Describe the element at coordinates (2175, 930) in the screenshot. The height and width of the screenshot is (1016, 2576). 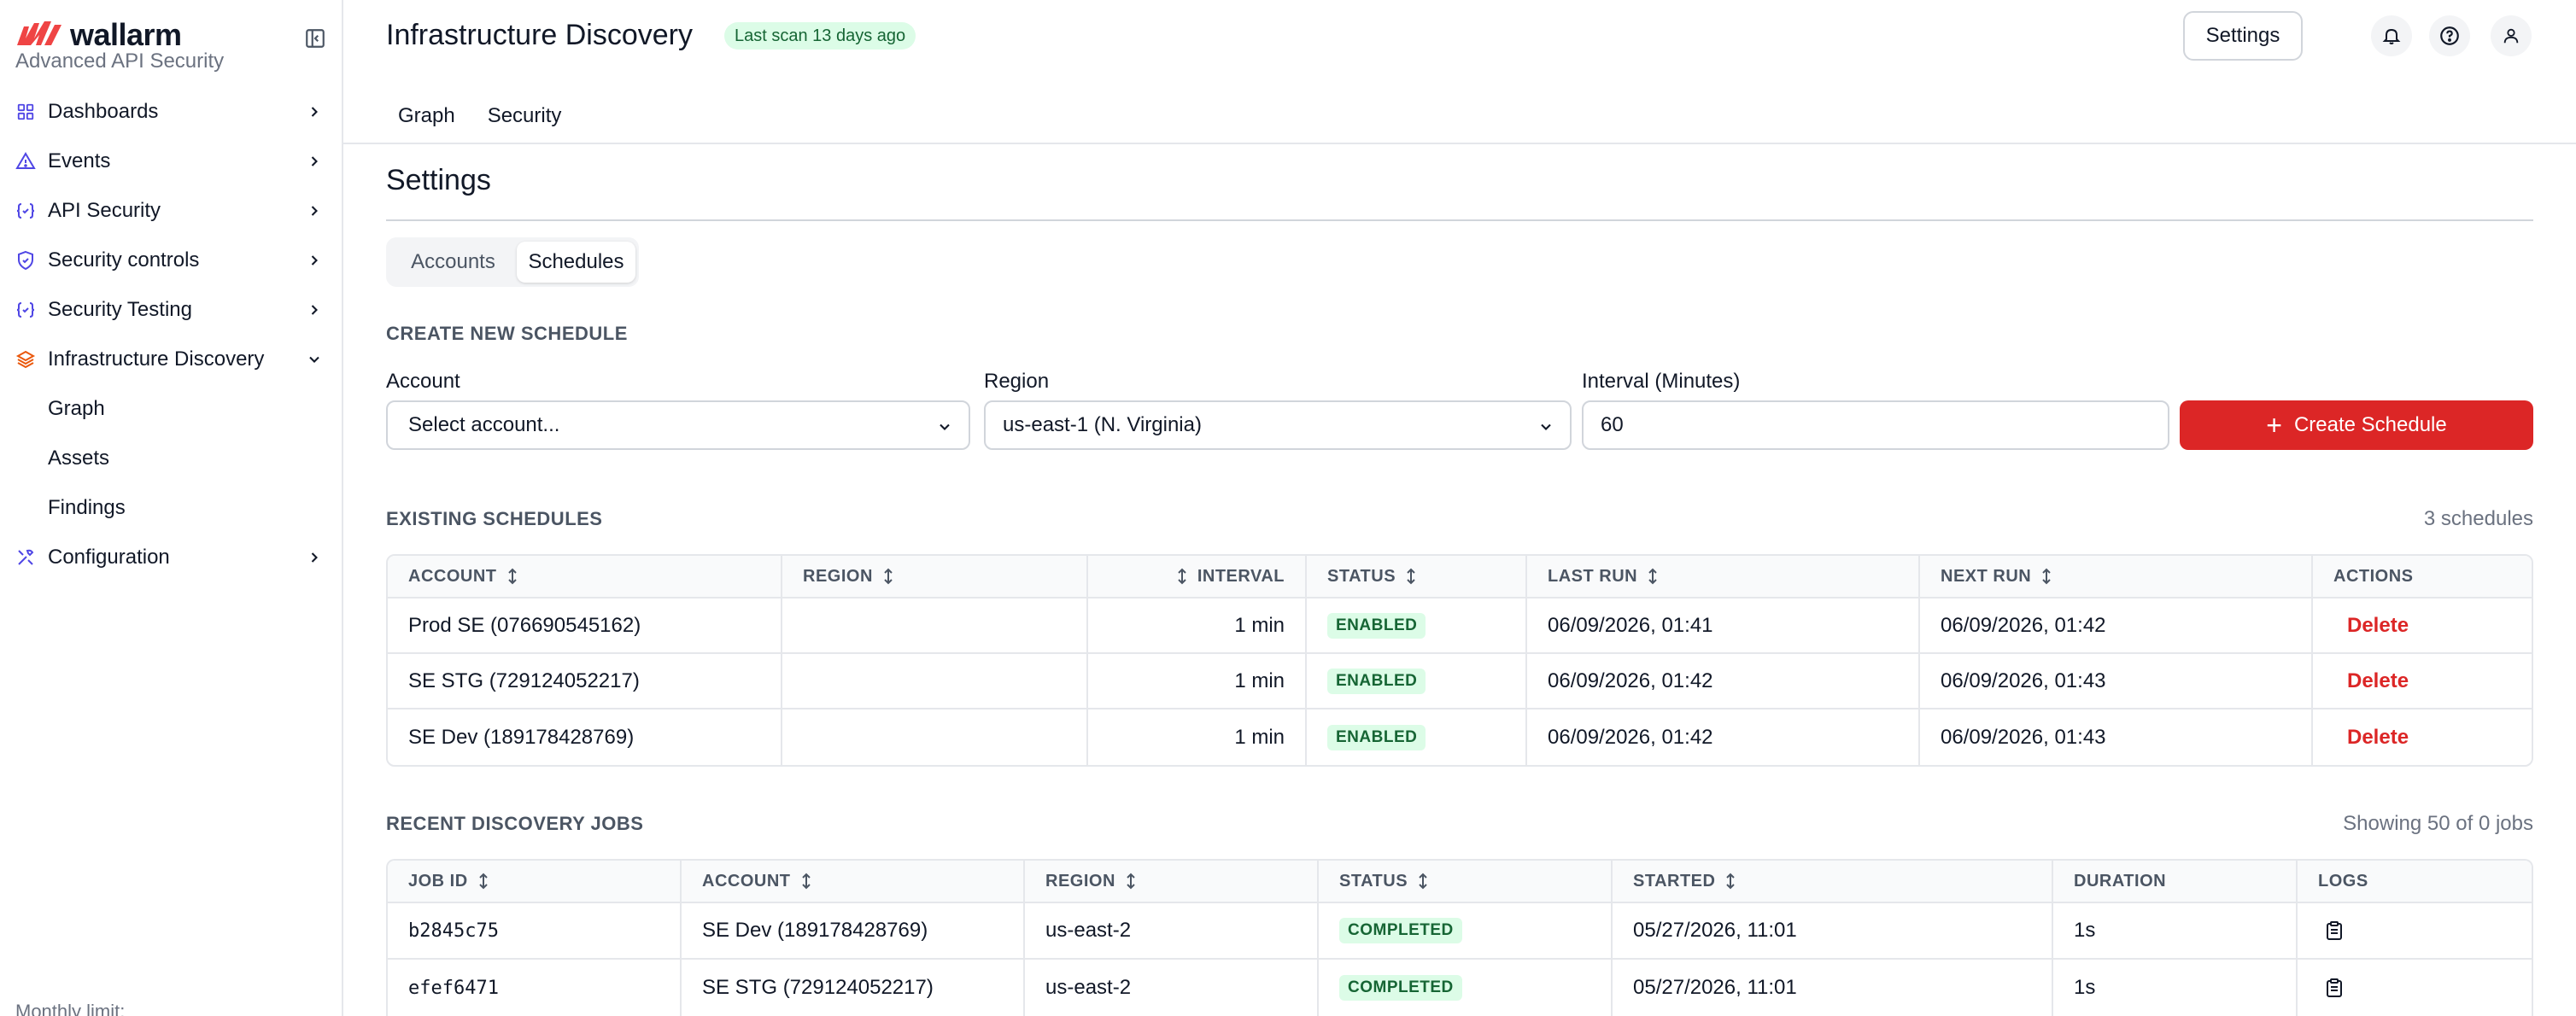
I see `cell-duration: 1s` at that location.